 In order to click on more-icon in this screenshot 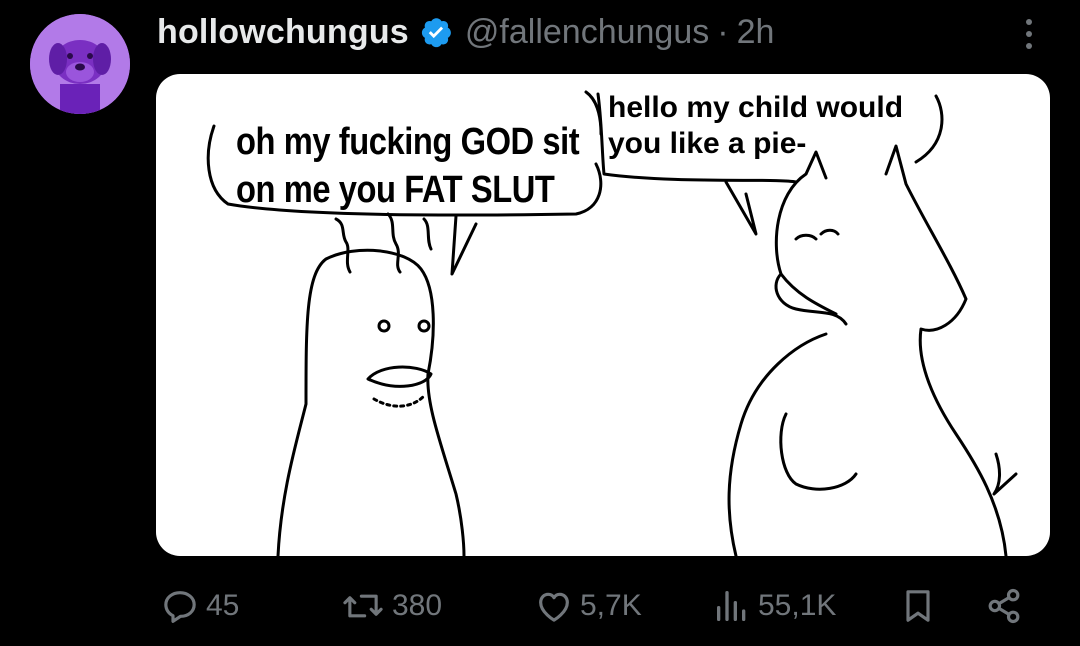, I will do `click(1029, 34)`.